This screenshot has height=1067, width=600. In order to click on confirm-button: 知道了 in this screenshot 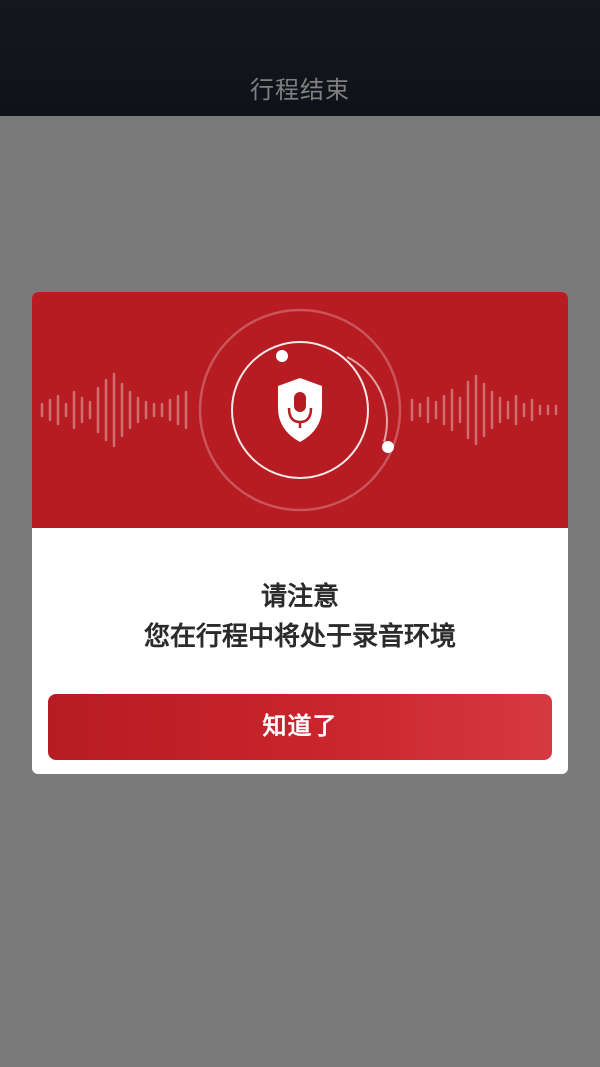, I will do `click(300, 727)`.